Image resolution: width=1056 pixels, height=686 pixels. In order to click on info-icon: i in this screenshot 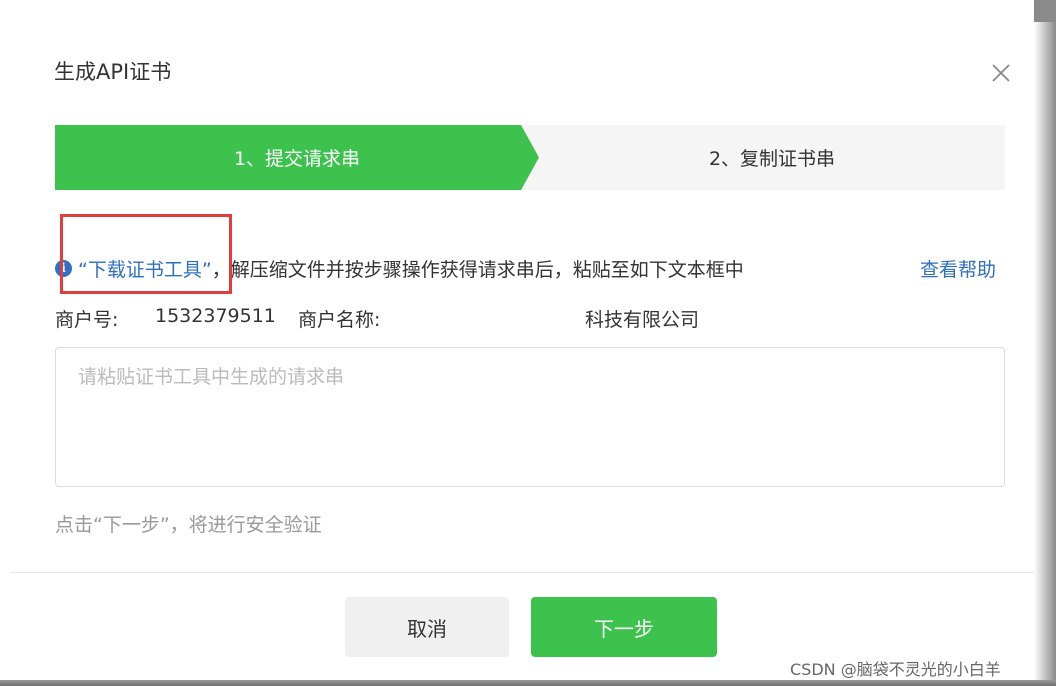, I will do `click(63, 268)`.